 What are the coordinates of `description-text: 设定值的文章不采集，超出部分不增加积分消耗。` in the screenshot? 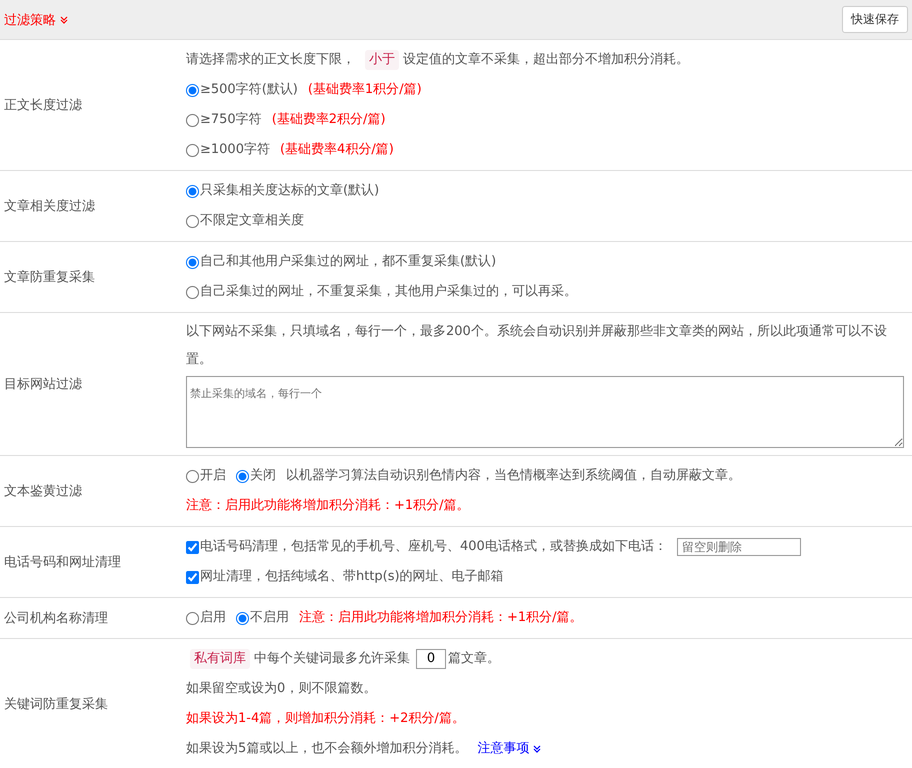 It's located at (546, 60).